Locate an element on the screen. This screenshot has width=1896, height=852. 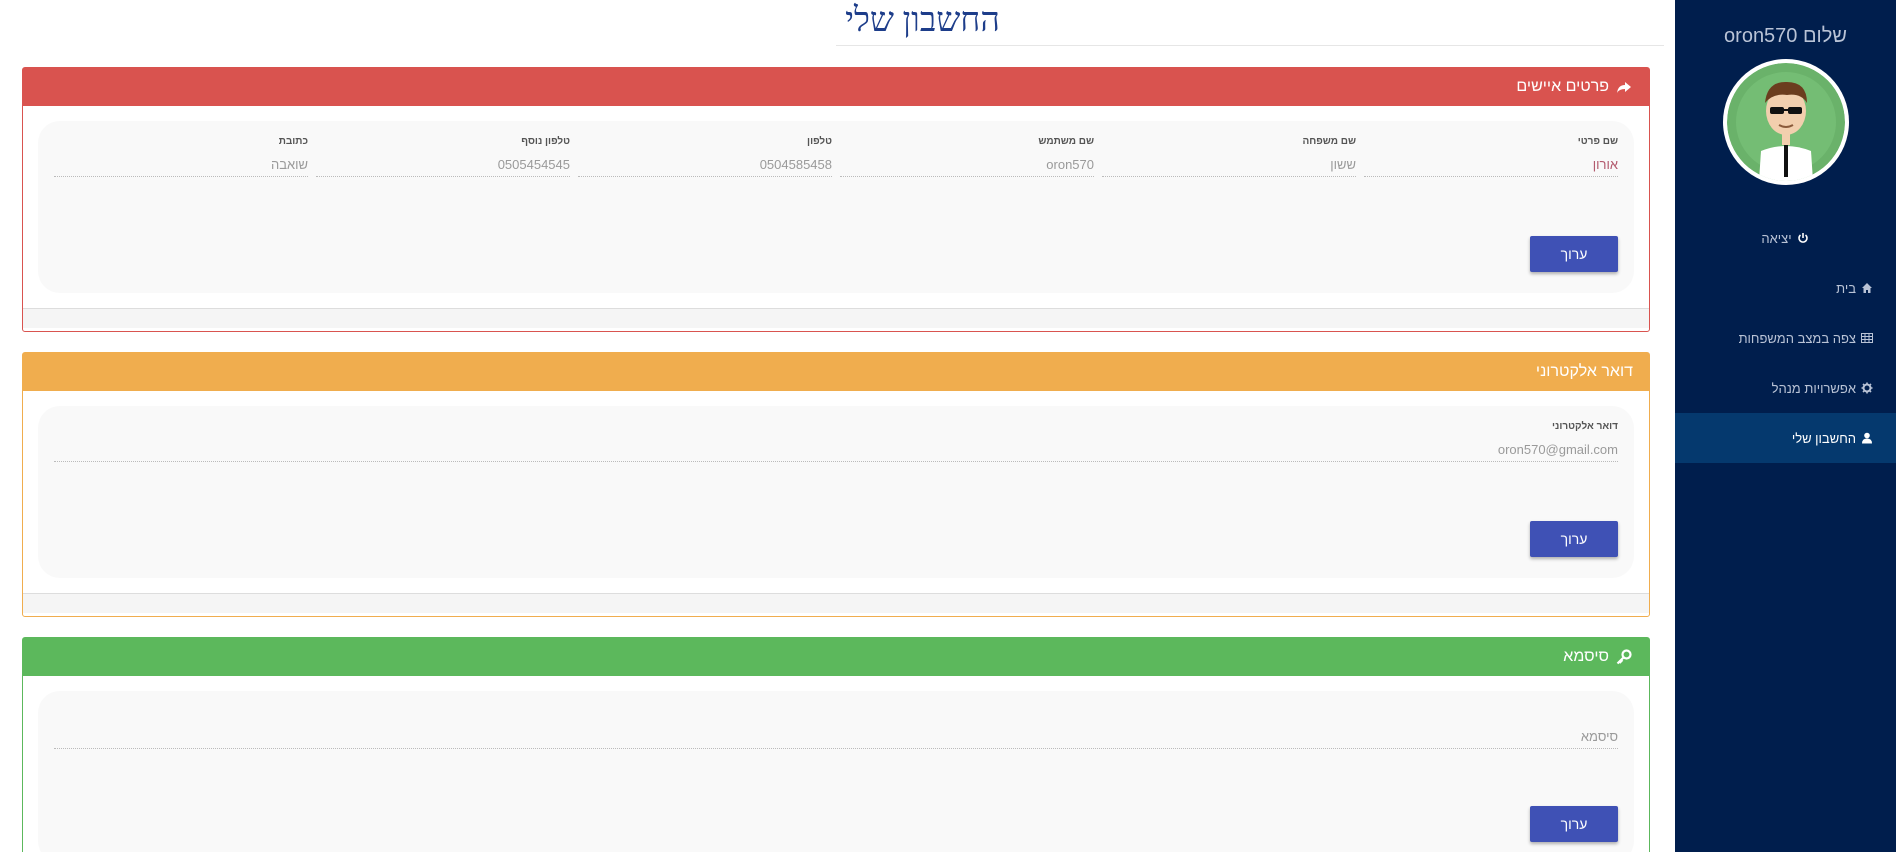
panel-title: דואר אלקטרוני is located at coordinates (1584, 371).